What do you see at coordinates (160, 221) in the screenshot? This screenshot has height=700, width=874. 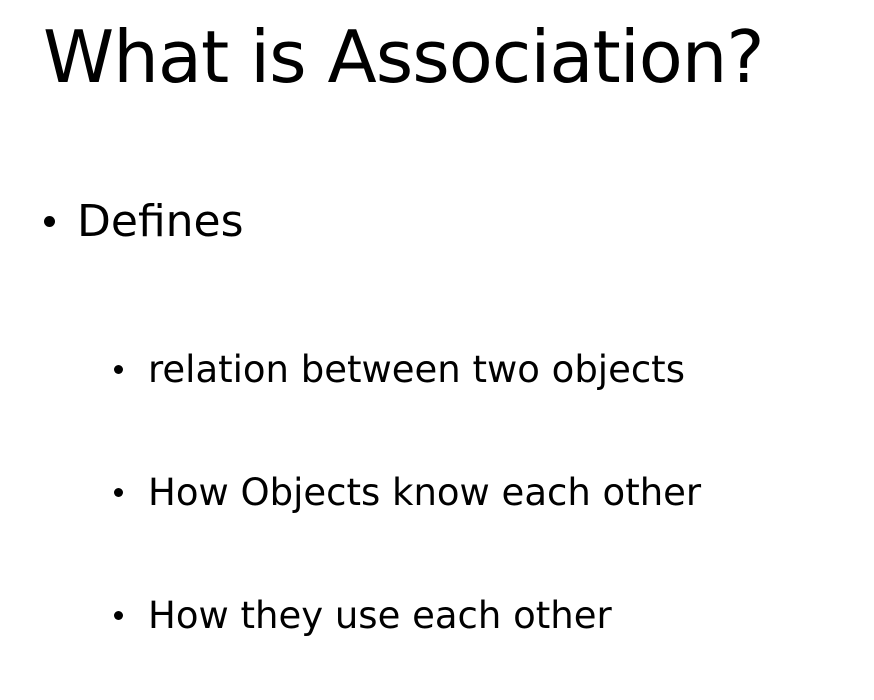 I see `bullet-text: Defines` at bounding box center [160, 221].